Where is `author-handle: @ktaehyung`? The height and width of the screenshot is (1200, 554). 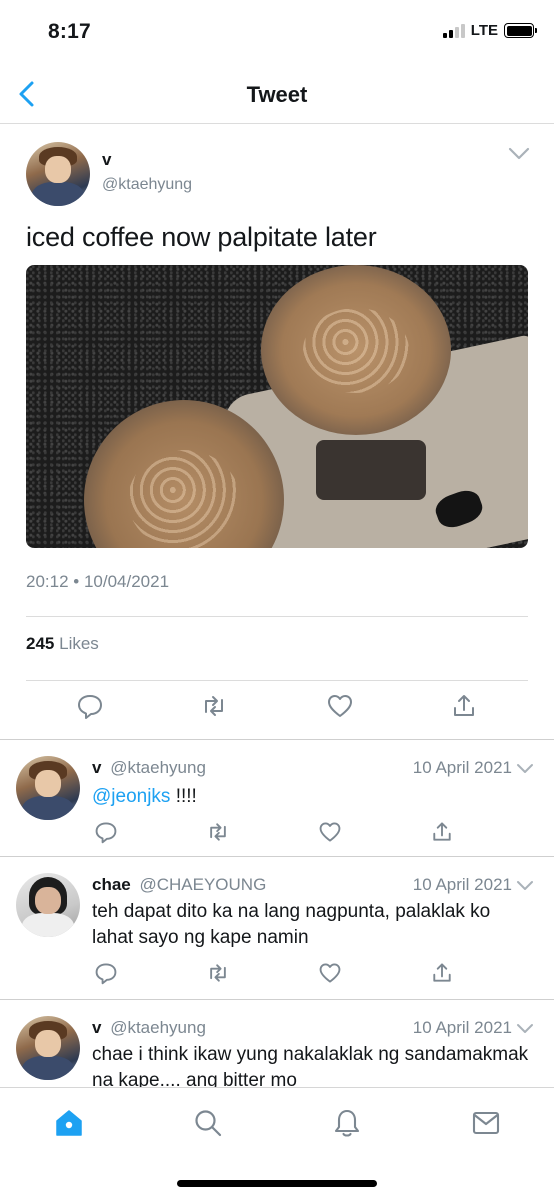 author-handle: @ktaehyung is located at coordinates (147, 185).